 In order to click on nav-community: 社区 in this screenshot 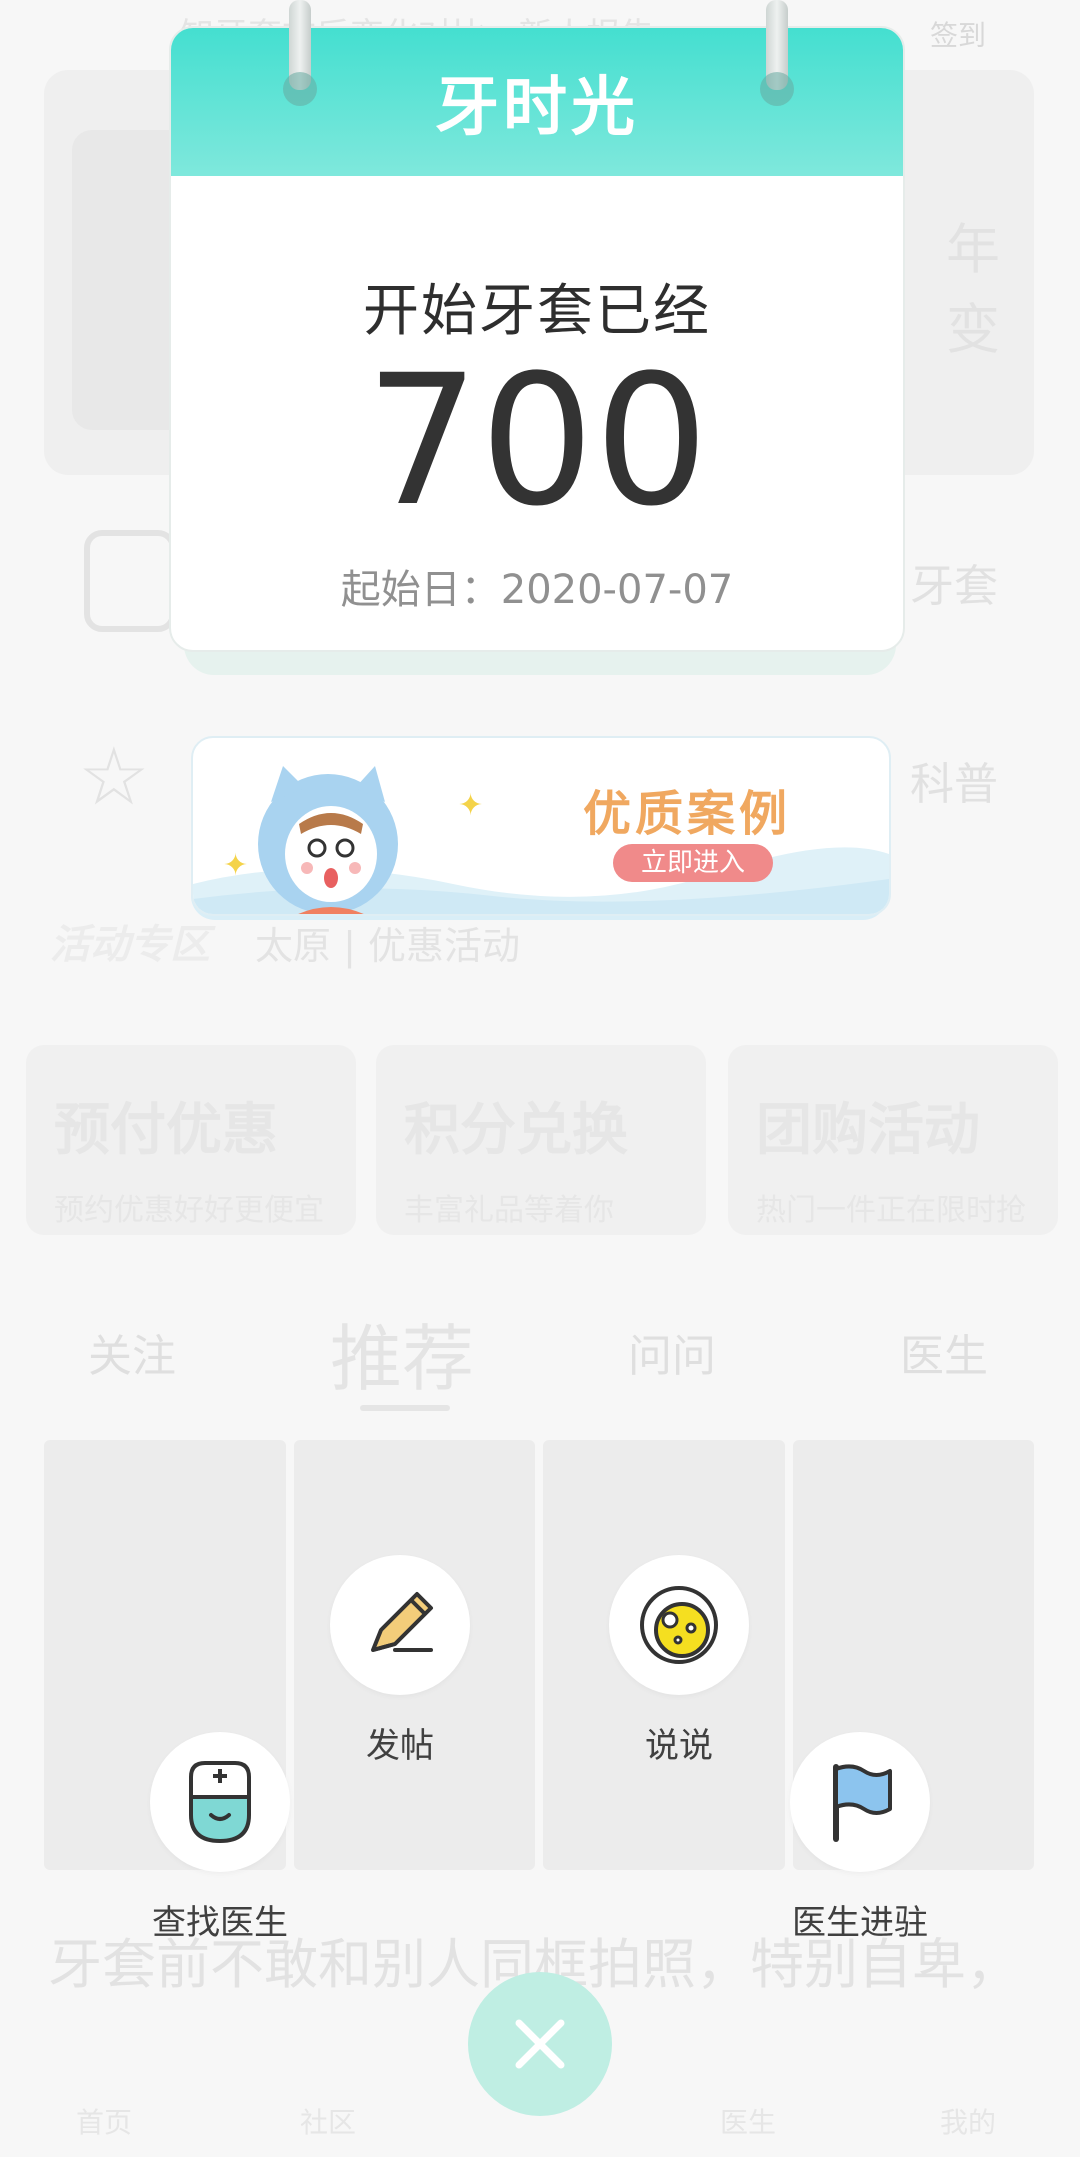, I will do `click(328, 2122)`.